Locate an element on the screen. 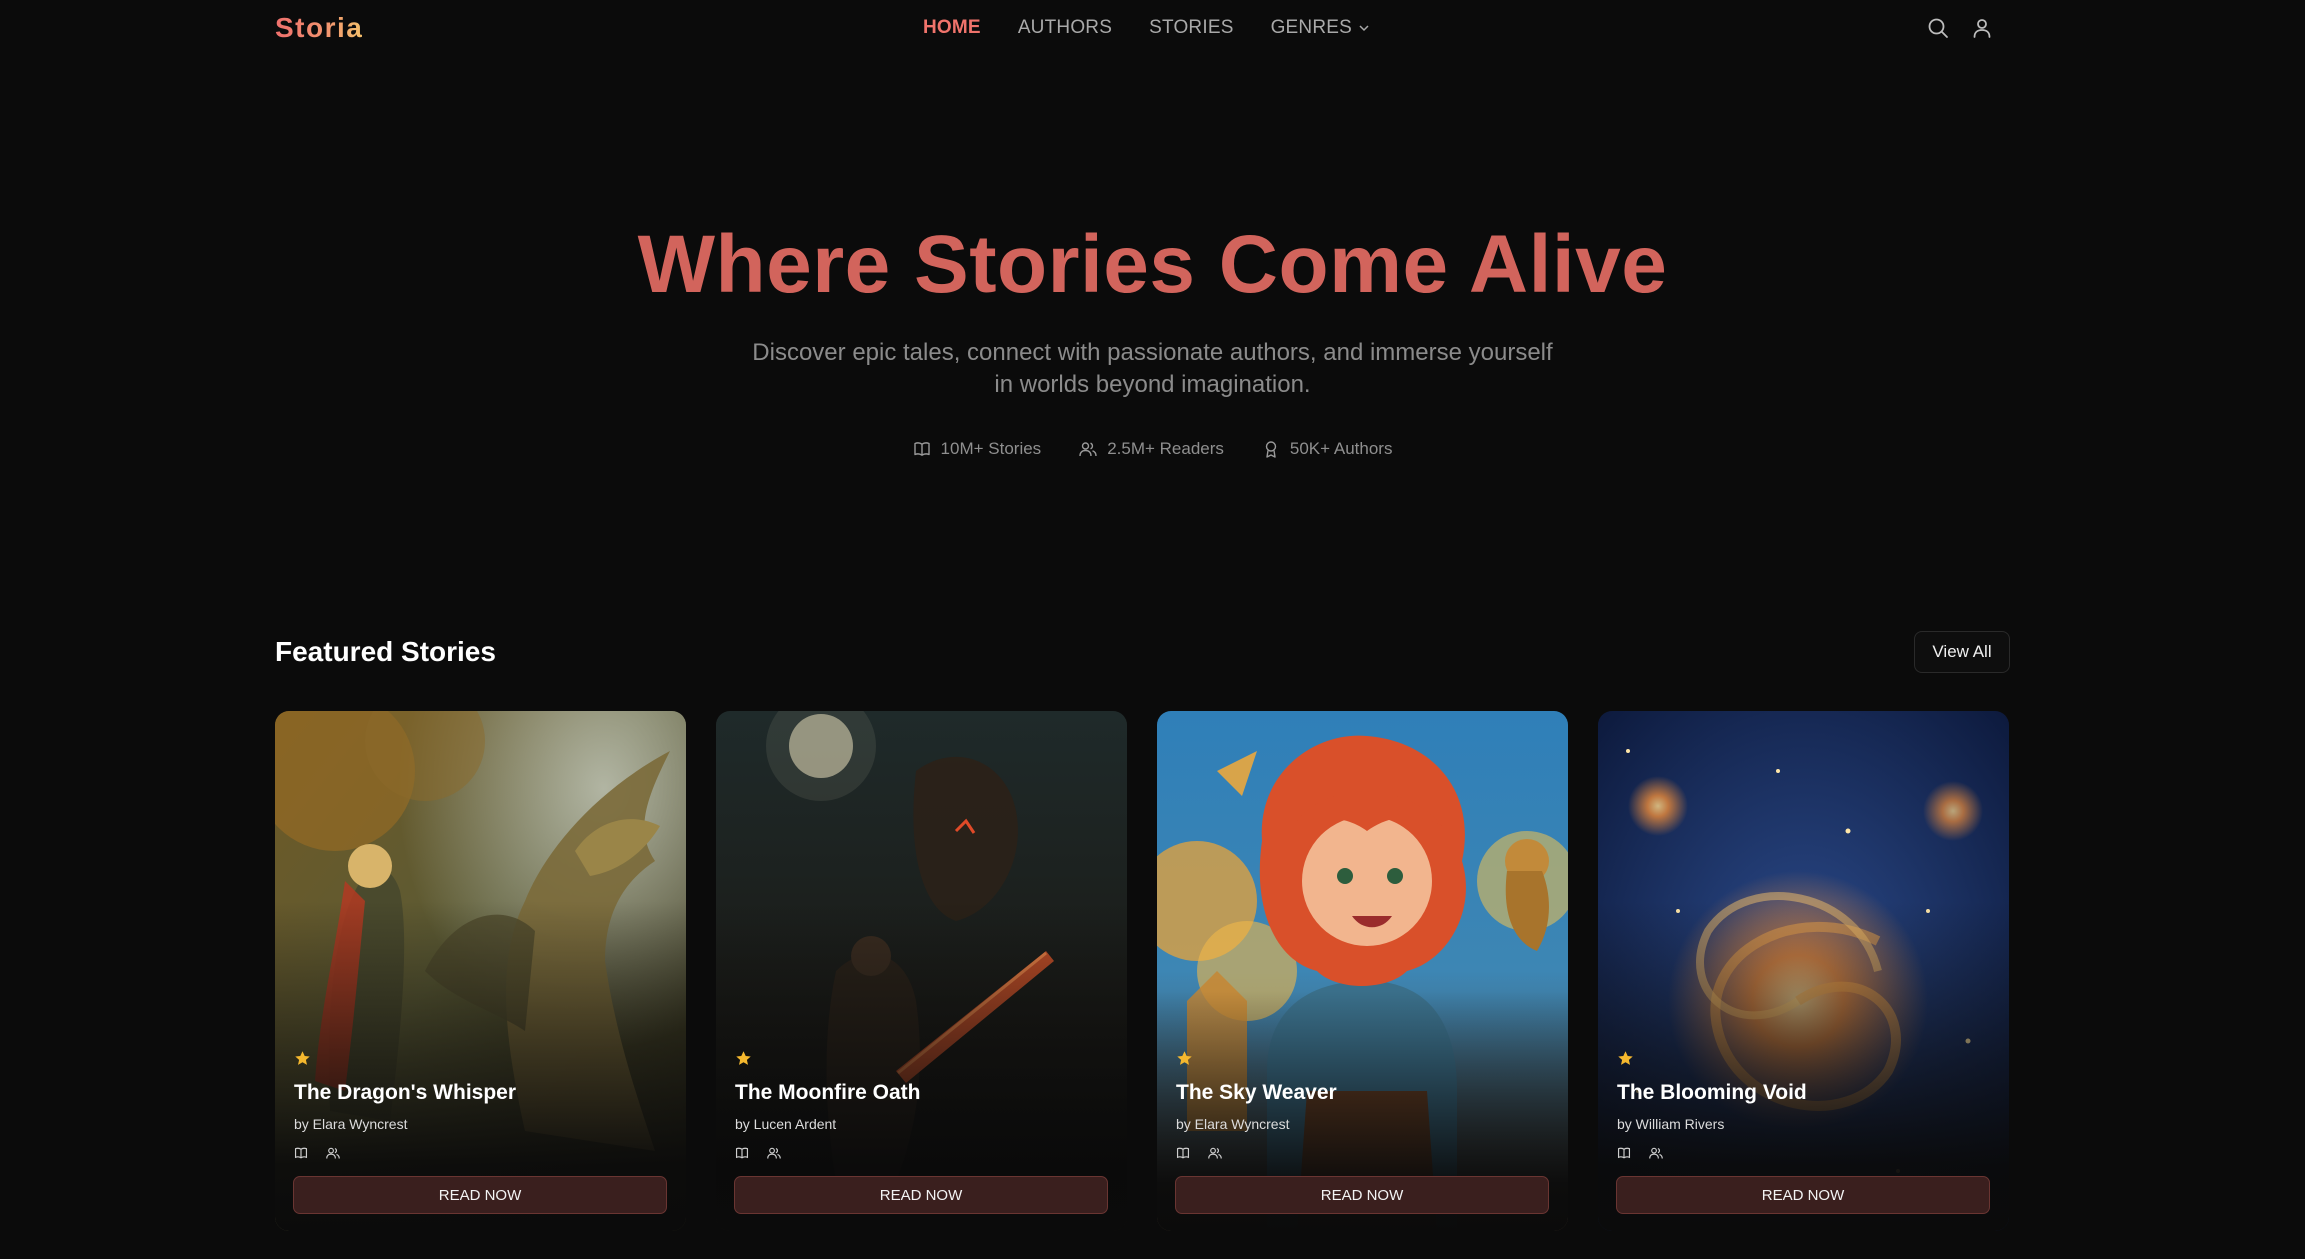 The height and width of the screenshot is (1259, 2305). stat-authors: 50K+ Authors is located at coordinates (1327, 449).